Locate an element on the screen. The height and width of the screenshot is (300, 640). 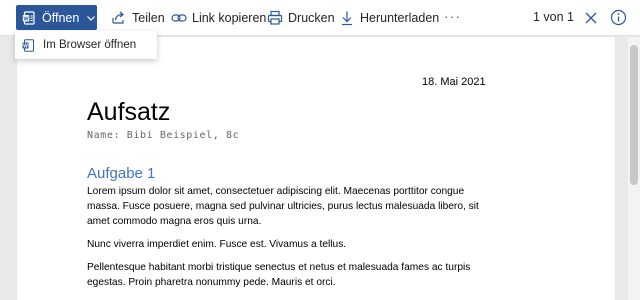
menu-item-label: Im Browser öffnen is located at coordinates (90, 45).